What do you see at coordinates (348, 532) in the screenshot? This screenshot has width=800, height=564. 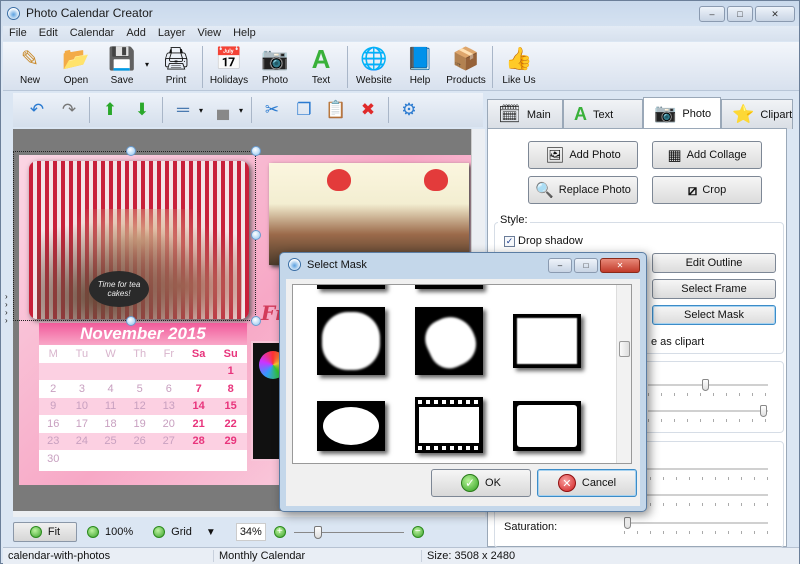 I see `zoom-slider` at bounding box center [348, 532].